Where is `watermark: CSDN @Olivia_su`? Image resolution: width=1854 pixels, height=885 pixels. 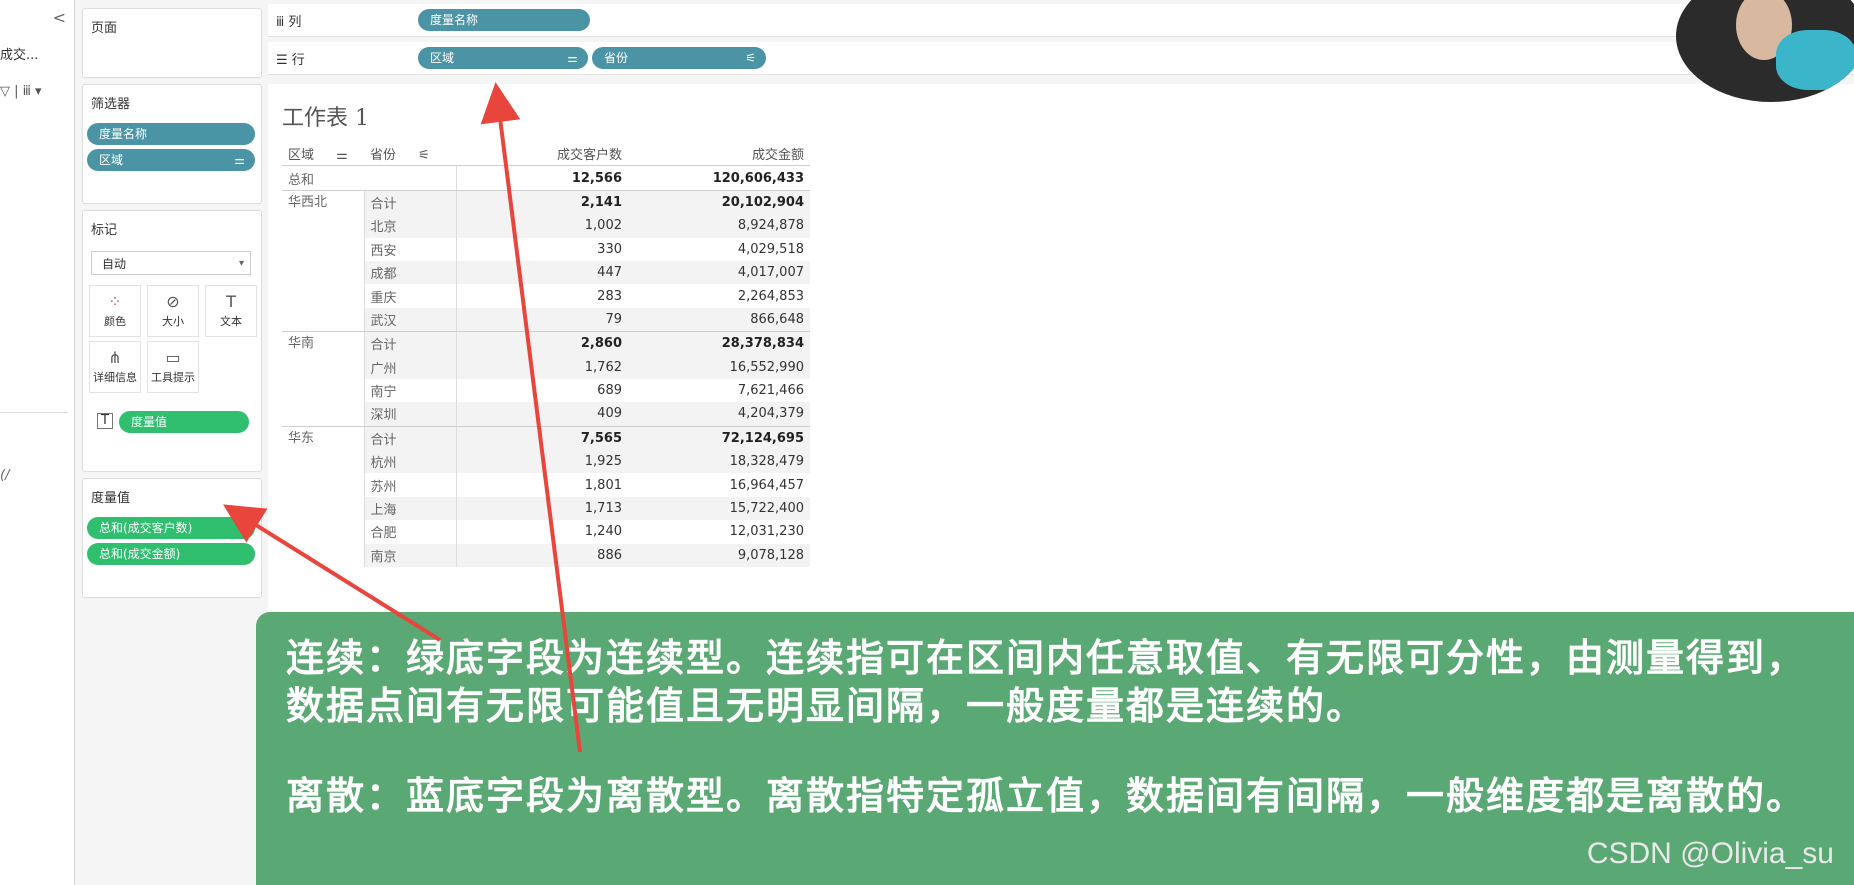 watermark: CSDN @Olivia_su is located at coordinates (1710, 853).